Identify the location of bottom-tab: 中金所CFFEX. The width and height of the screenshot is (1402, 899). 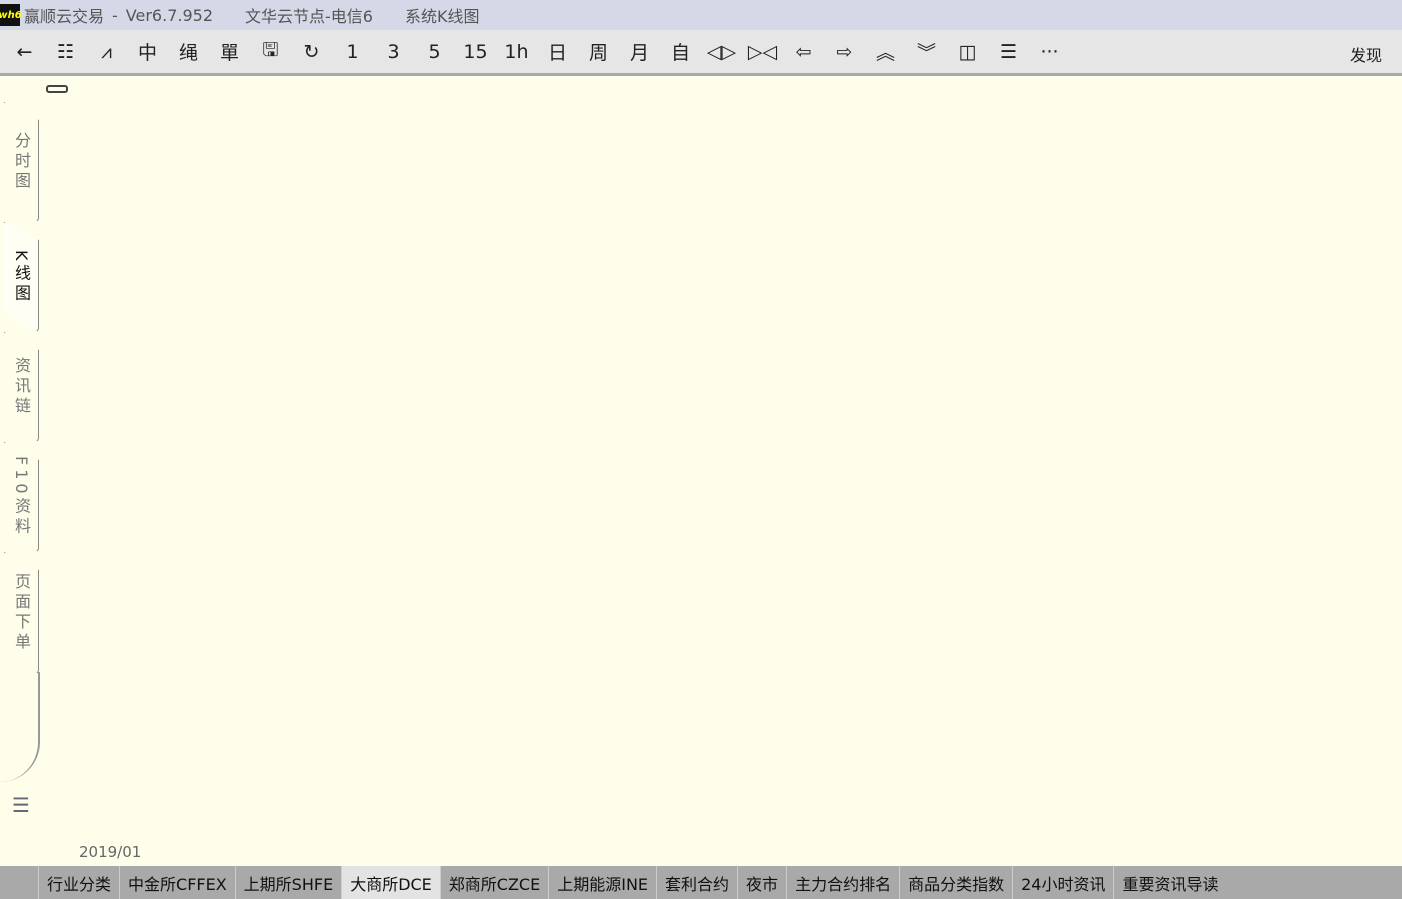
(177, 882).